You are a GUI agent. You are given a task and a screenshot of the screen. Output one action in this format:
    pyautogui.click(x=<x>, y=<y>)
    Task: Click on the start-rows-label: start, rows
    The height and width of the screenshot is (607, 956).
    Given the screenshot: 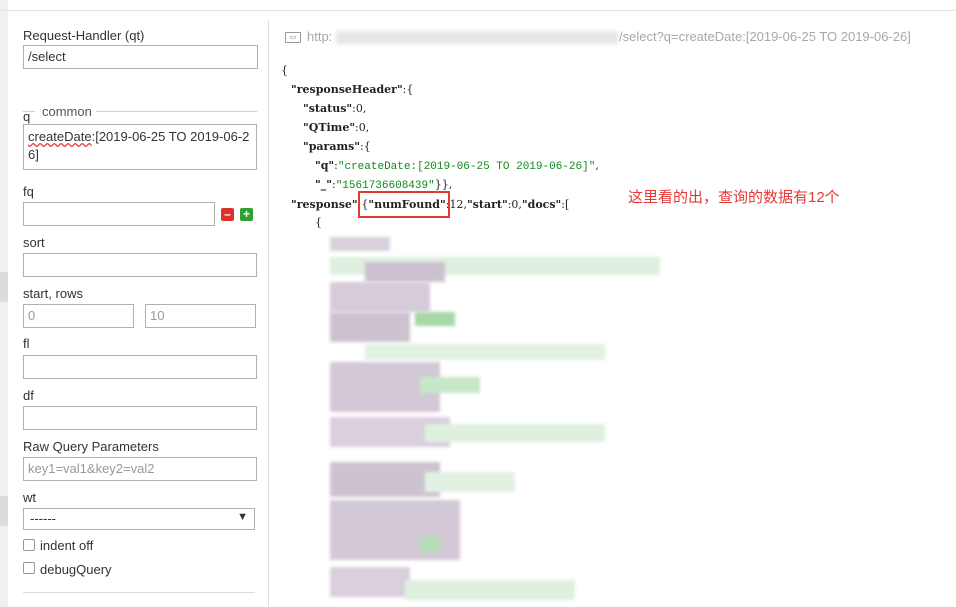 What is the action you would take?
    pyautogui.click(x=53, y=293)
    